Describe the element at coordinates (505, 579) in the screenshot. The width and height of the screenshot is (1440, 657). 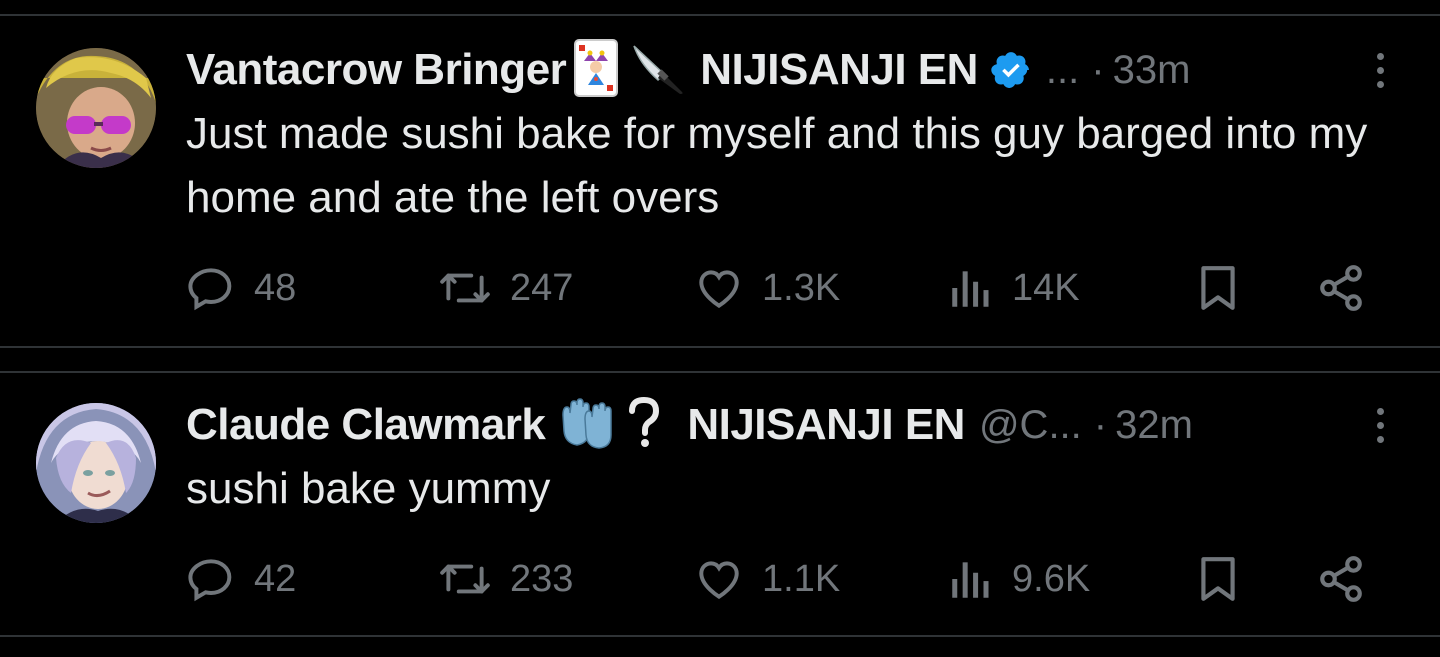
I see `repost-button: 233` at that location.